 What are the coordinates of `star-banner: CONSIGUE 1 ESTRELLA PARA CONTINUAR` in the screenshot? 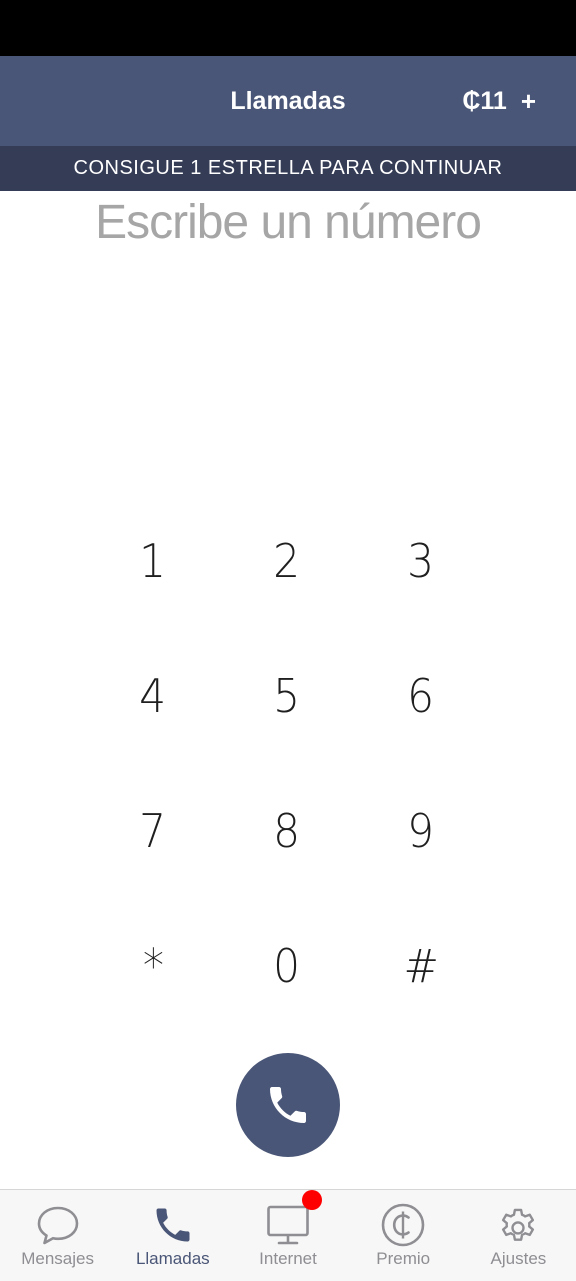 It's located at (288, 168).